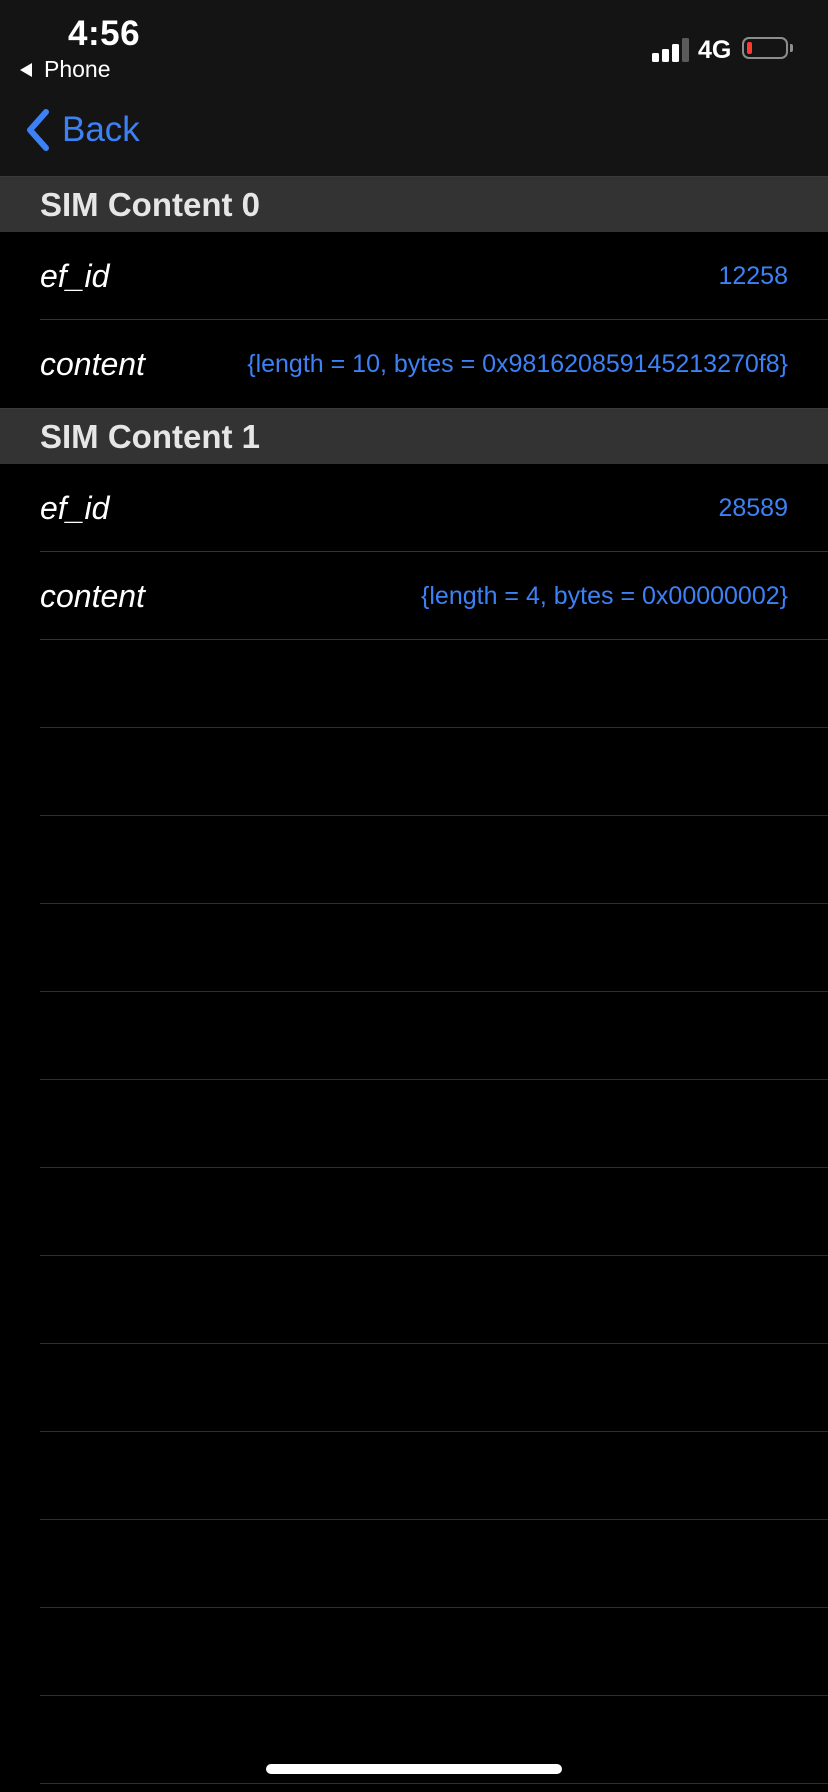 Image resolution: width=828 pixels, height=1792 pixels. Describe the element at coordinates (753, 507) in the screenshot. I see `row-value: 28589` at that location.